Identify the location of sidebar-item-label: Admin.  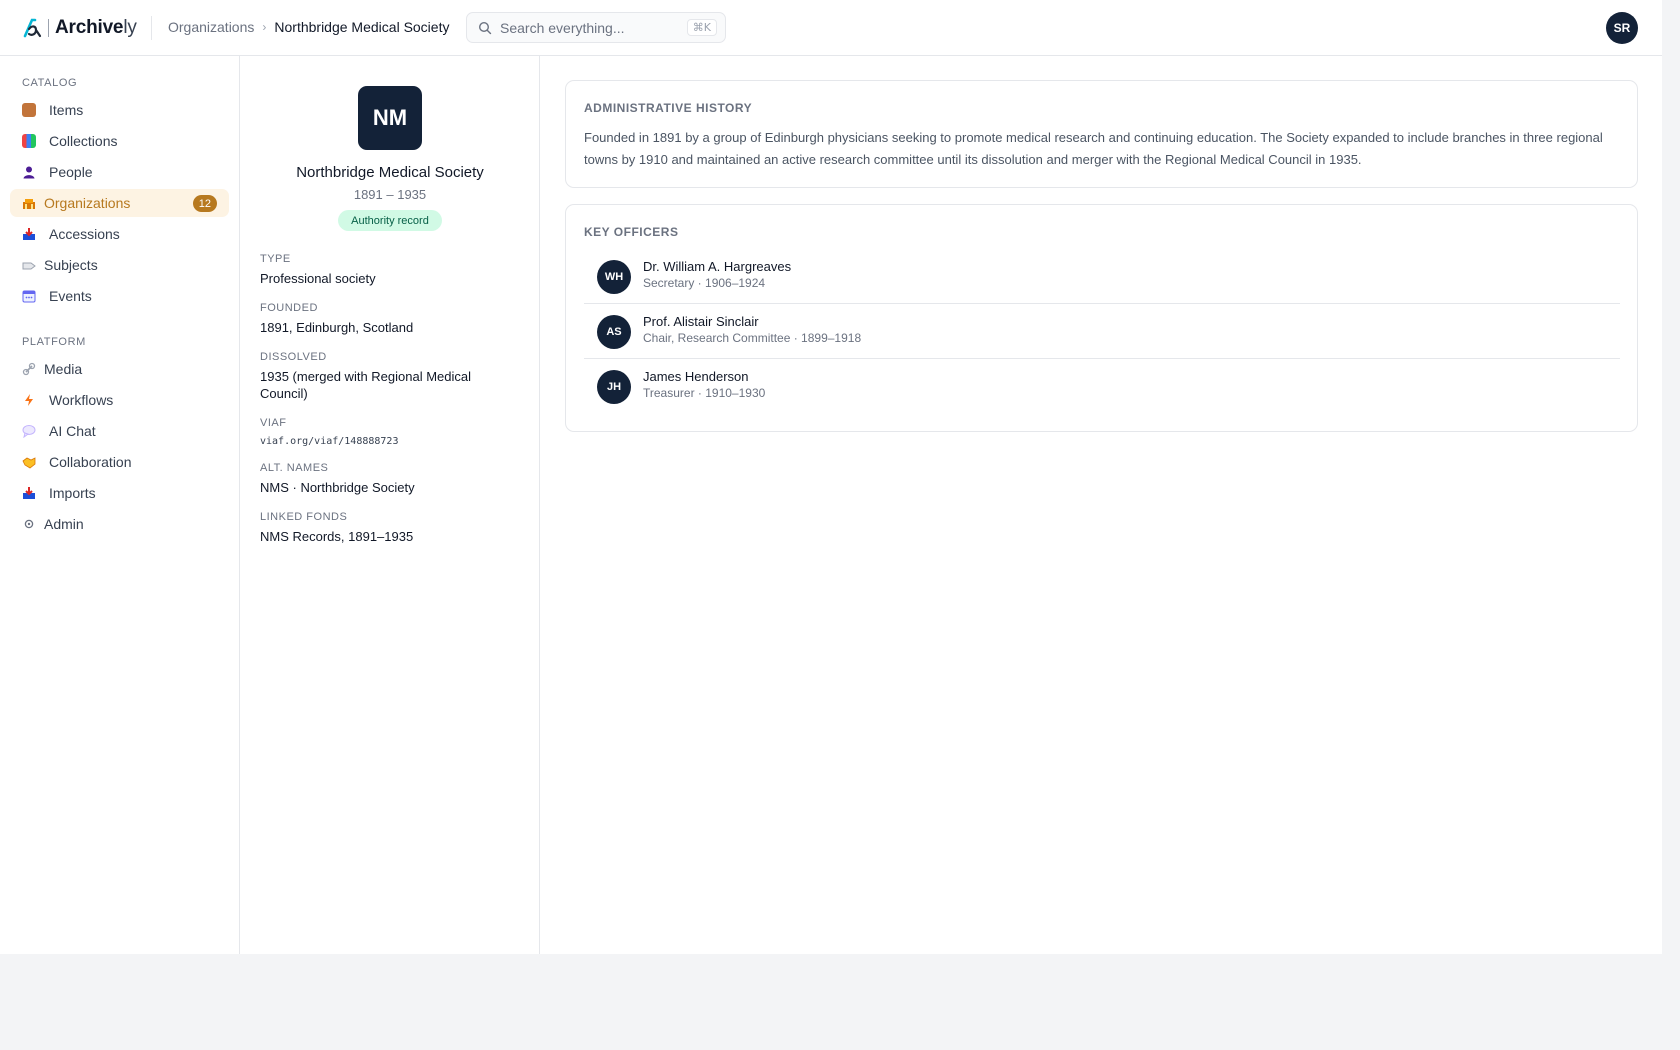
(64, 524).